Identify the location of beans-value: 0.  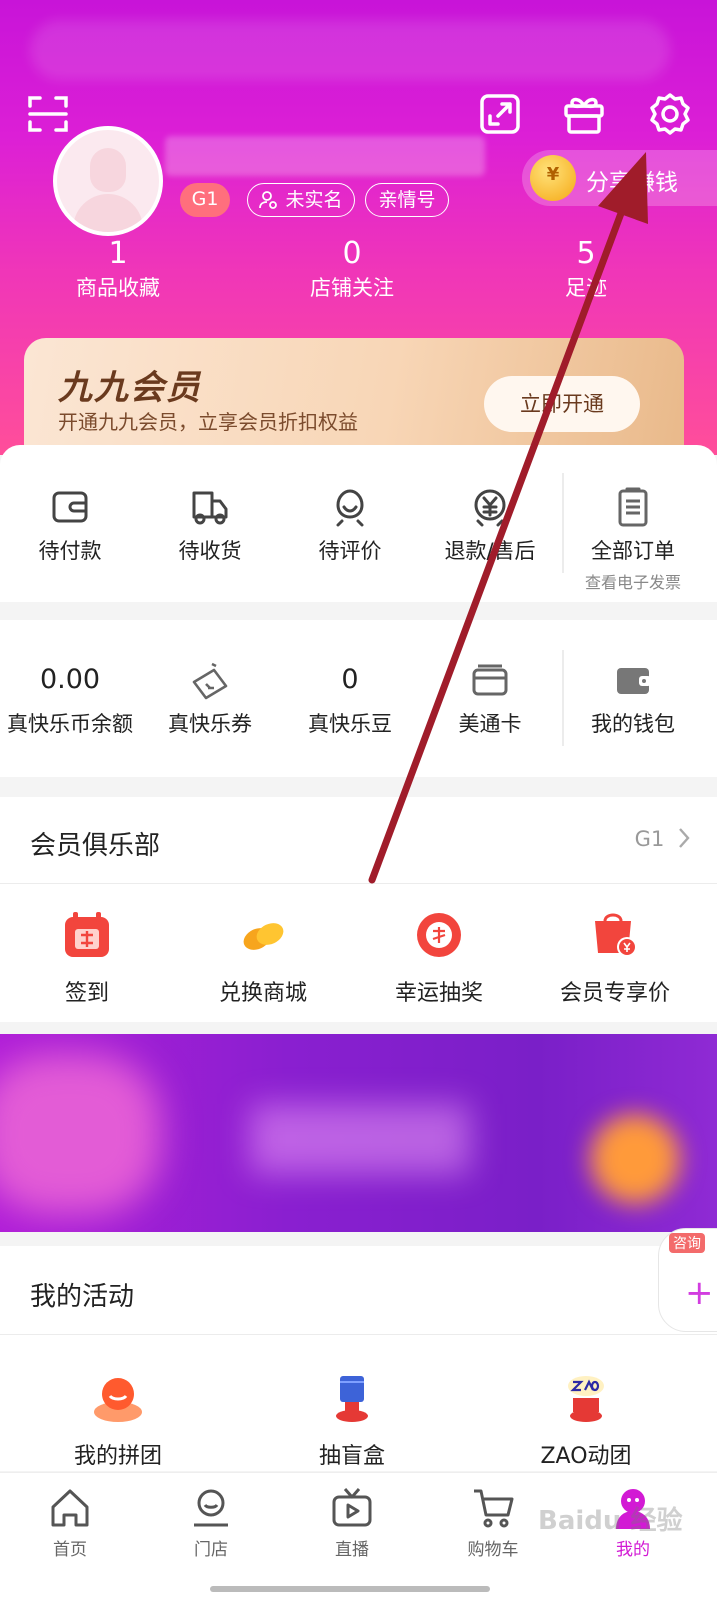
(350, 679).